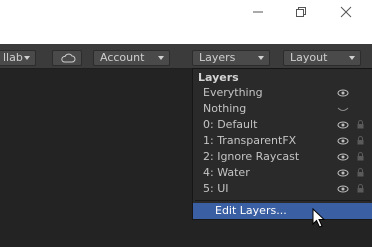  What do you see at coordinates (282, 109) in the screenshot?
I see `layer-item-nothing: Nothing` at bounding box center [282, 109].